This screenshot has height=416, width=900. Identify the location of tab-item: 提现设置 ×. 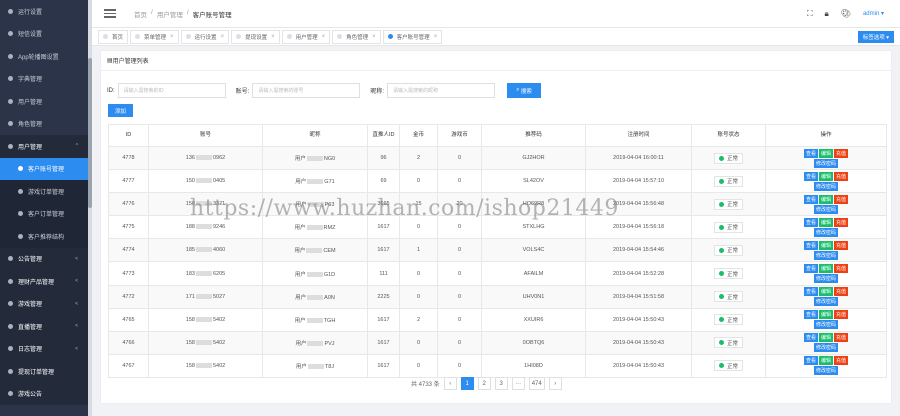
(255, 36).